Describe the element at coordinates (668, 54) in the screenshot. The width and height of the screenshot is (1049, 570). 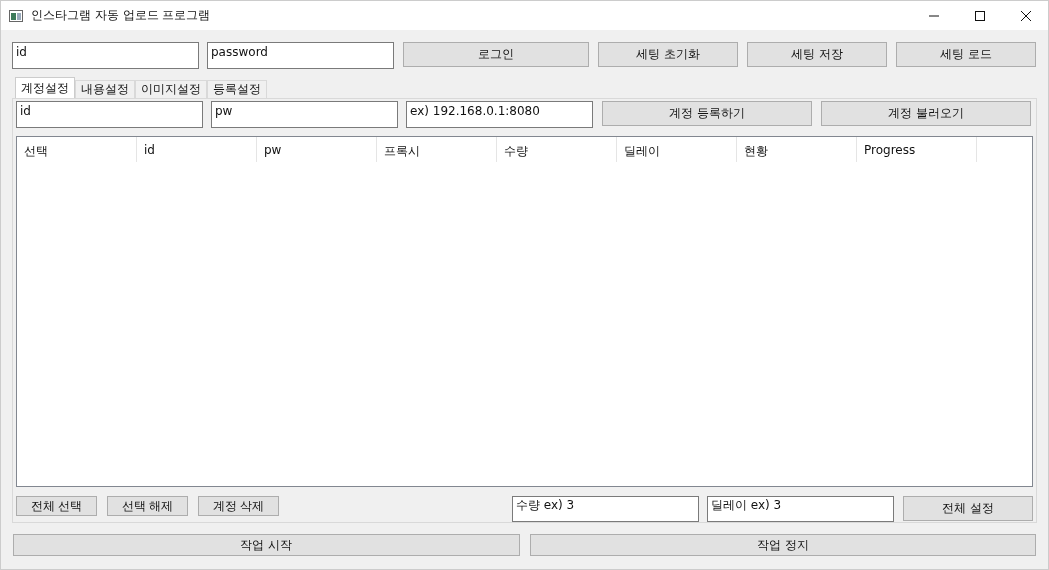
I see `toolbar-button: 세팅 초기화` at that location.